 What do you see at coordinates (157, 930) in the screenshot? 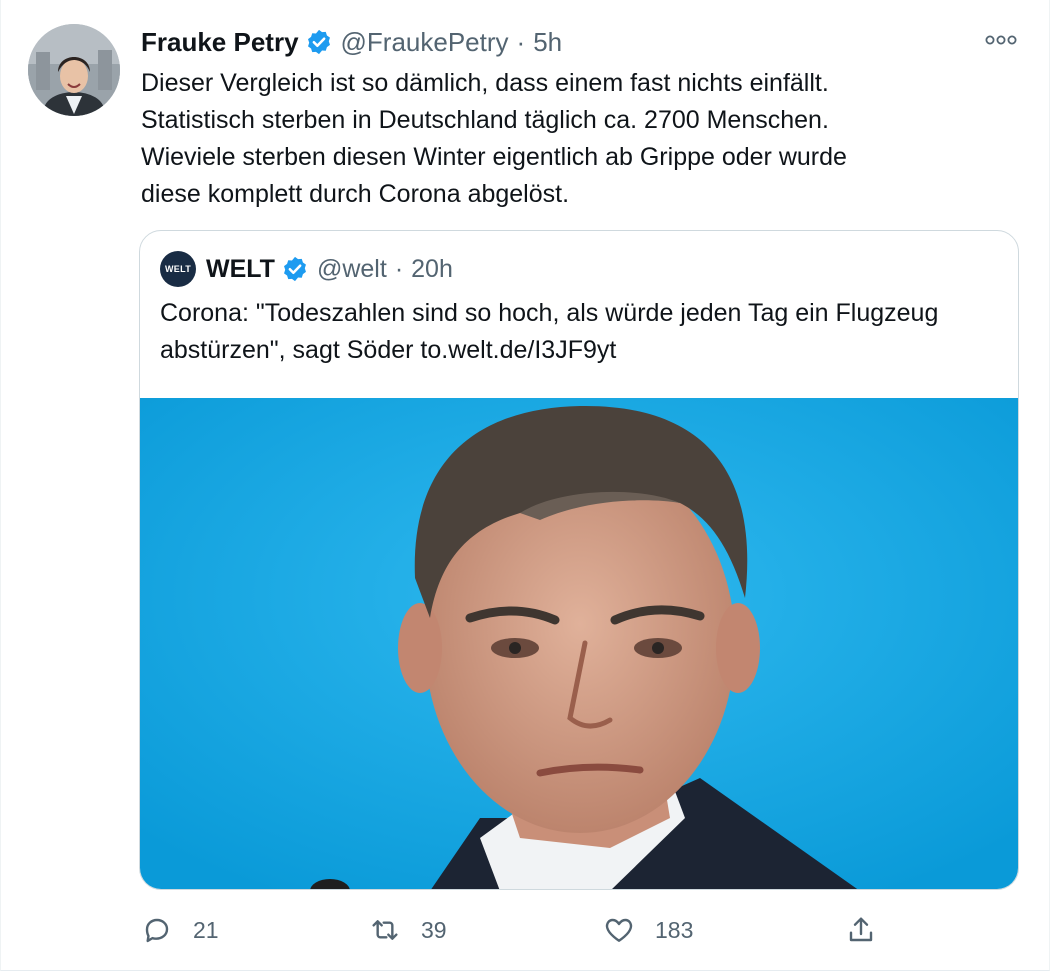
I see `reply-icon` at bounding box center [157, 930].